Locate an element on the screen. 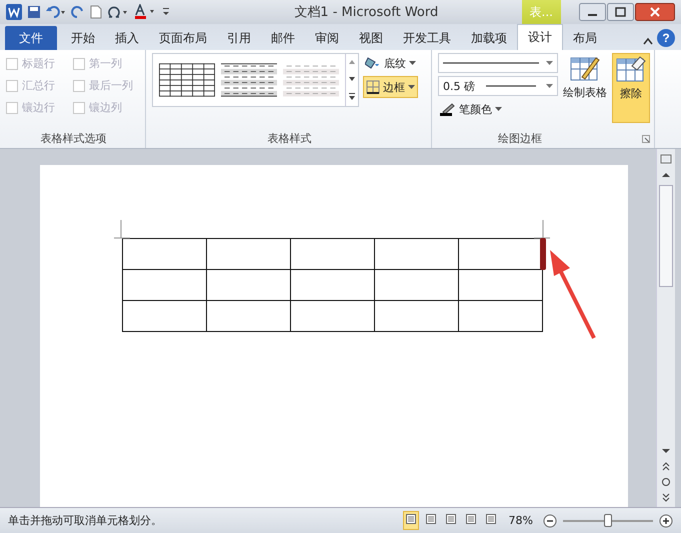 This screenshot has height=533, width=681. pen-color-button: 笔颜色 is located at coordinates (498, 109).